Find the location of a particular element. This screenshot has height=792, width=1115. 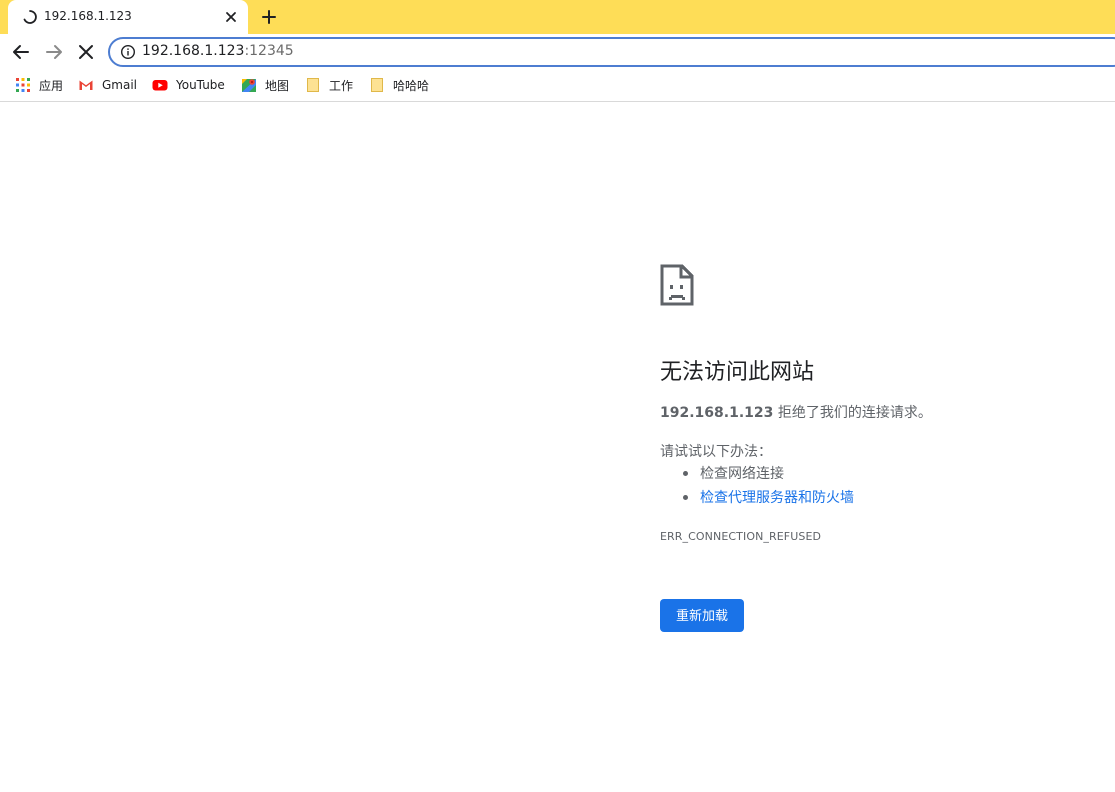

loading-spinner-icon is located at coordinates (30, 17).